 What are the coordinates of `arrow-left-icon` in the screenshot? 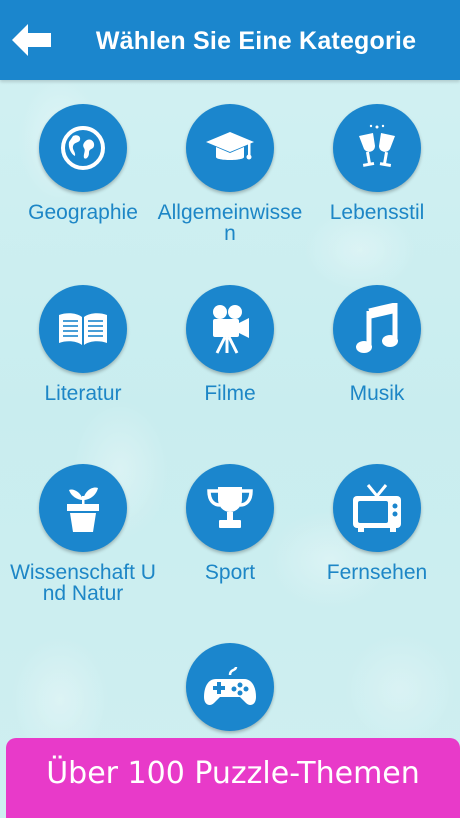 It's located at (31, 40).